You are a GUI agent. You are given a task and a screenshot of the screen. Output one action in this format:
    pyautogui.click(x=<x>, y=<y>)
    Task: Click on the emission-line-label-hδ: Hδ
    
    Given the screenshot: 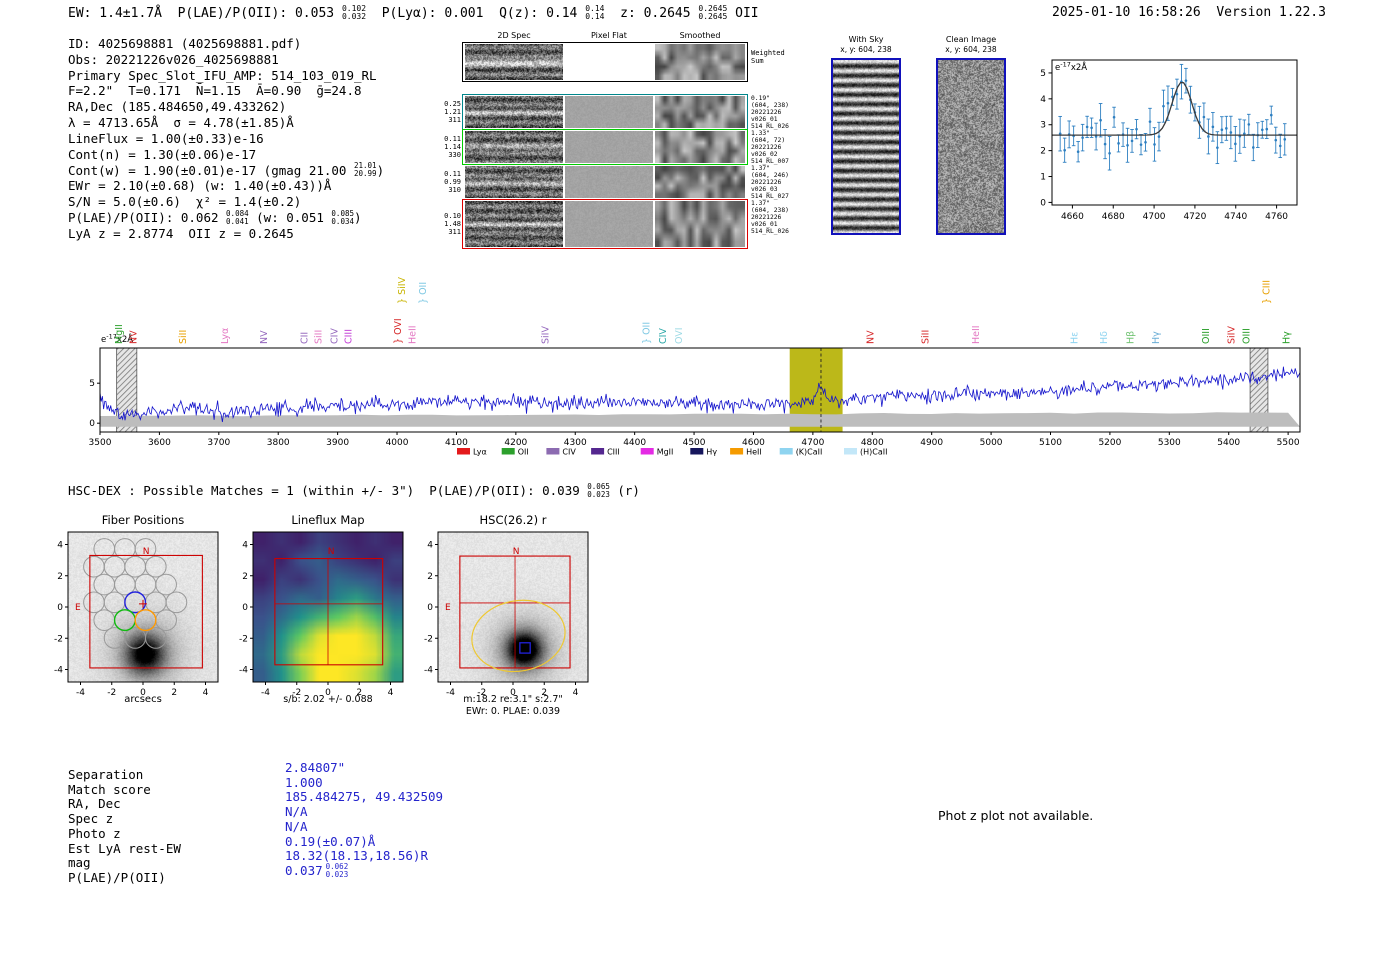 What is the action you would take?
    pyautogui.click(x=1104, y=337)
    